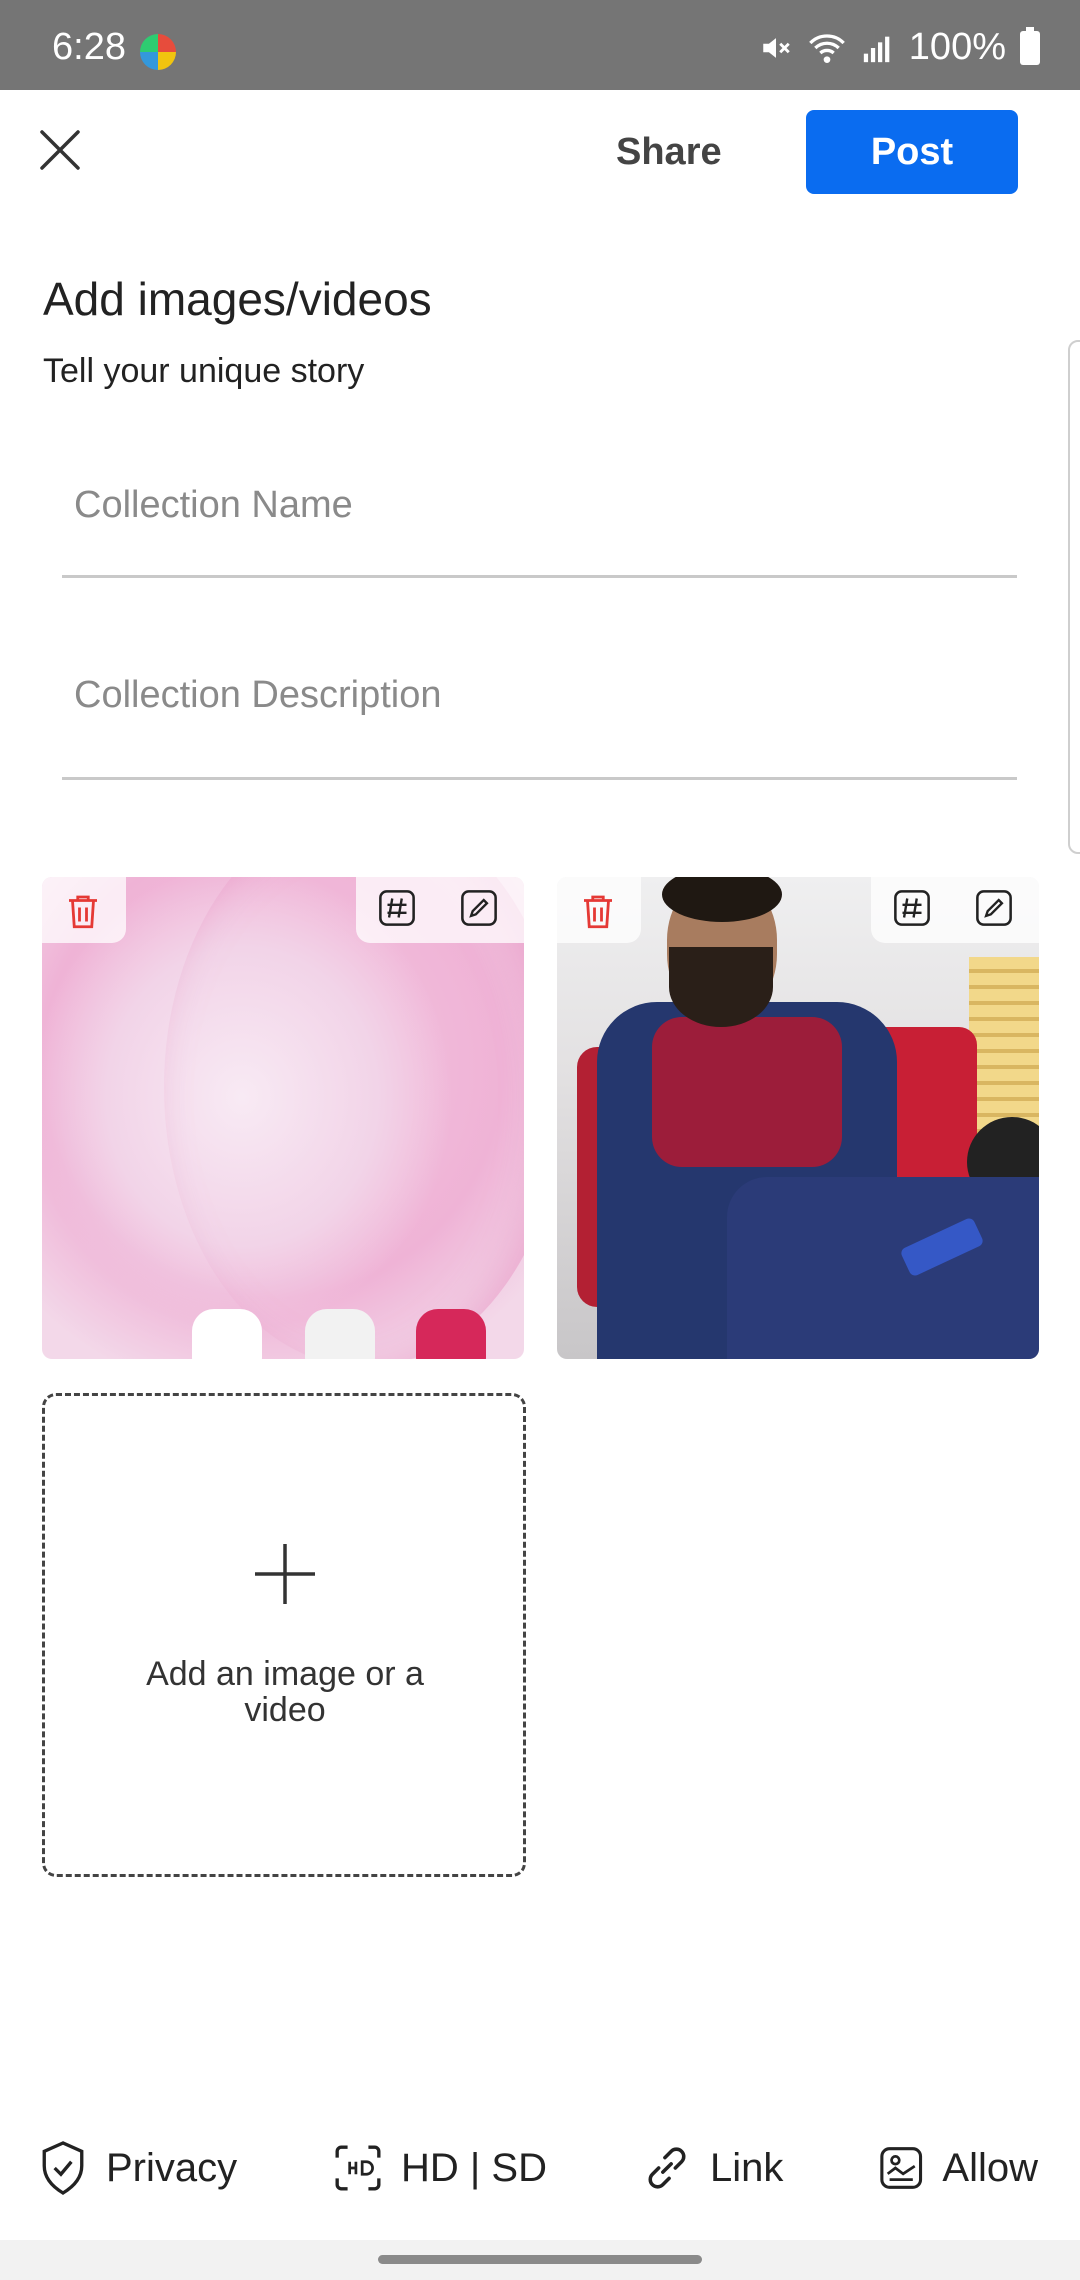  I want to click on wallpaper-image, so click(344, 1118).